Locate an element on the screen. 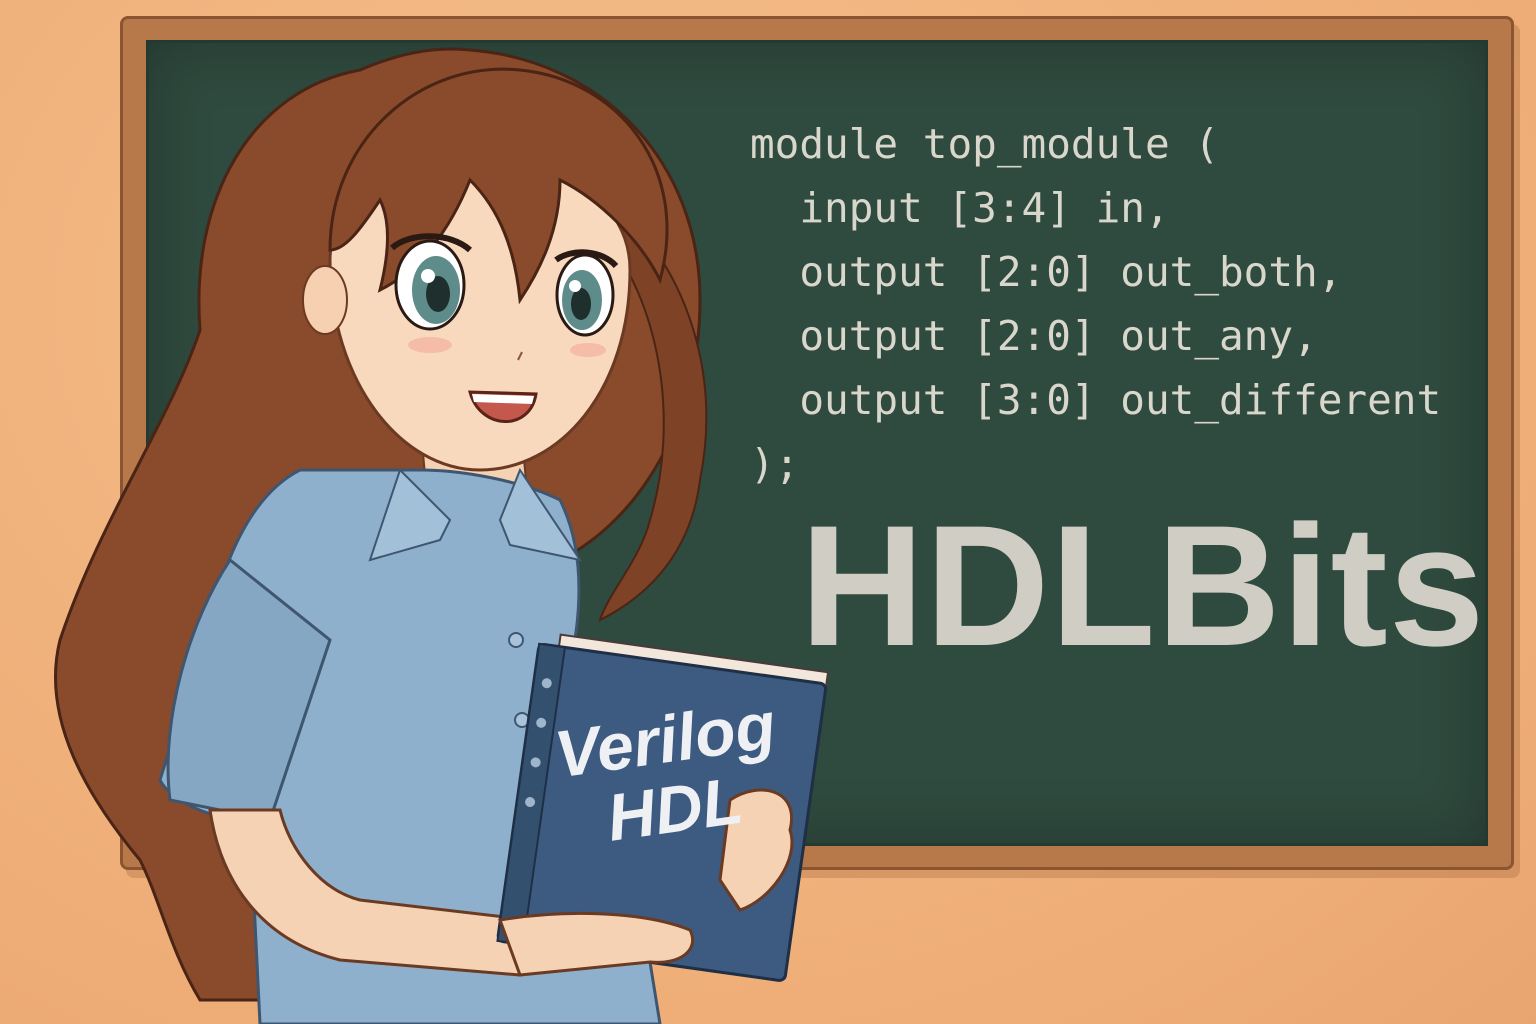 This screenshot has width=1536, height=1024. left-hand is located at coordinates (595, 944).